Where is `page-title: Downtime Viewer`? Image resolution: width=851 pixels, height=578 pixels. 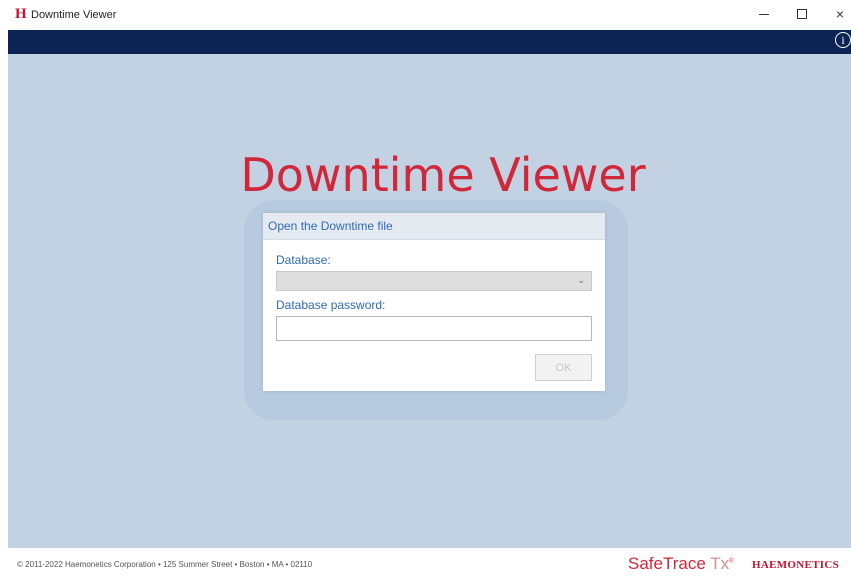 page-title: Downtime Viewer is located at coordinates (443, 175).